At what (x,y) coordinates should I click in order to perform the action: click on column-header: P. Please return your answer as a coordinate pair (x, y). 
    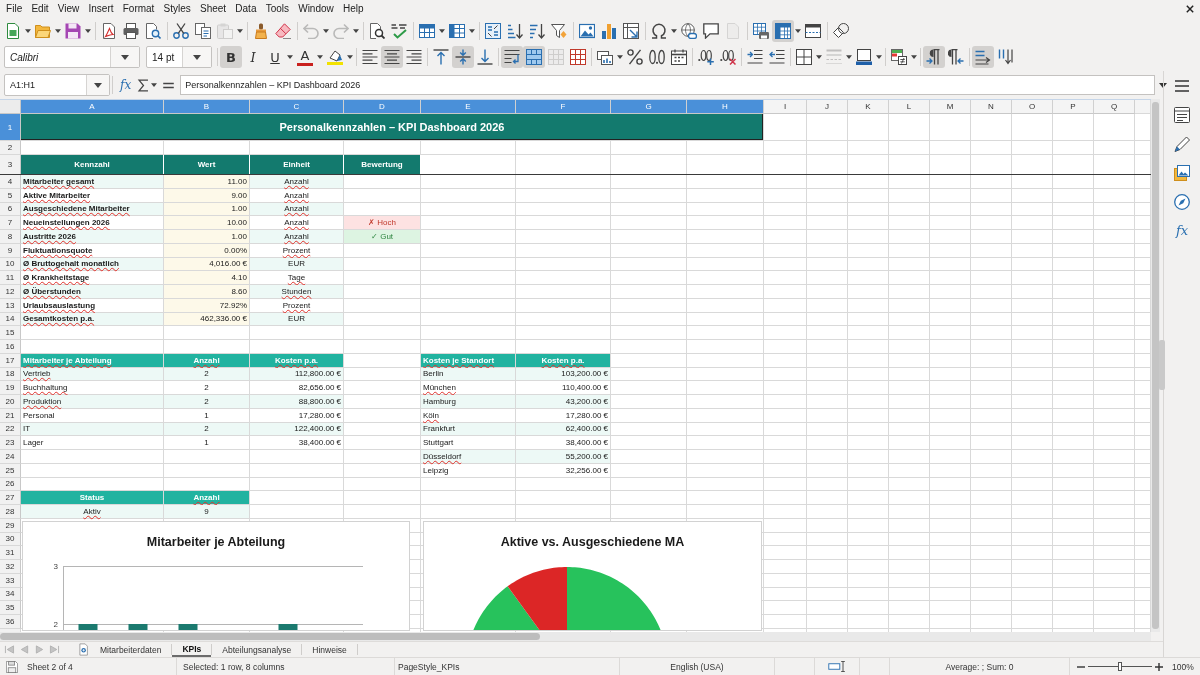
    Looking at the image, I should click on (1073, 107).